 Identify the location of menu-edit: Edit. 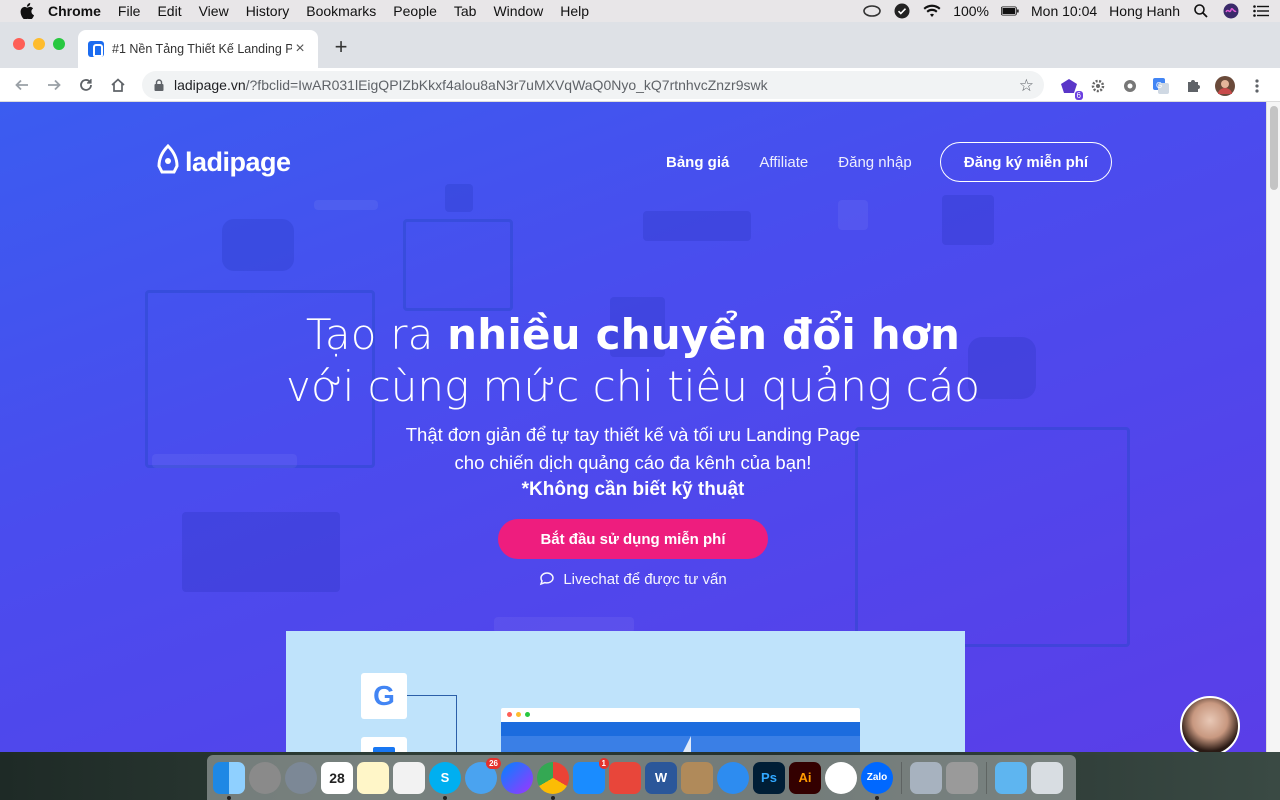
(169, 11).